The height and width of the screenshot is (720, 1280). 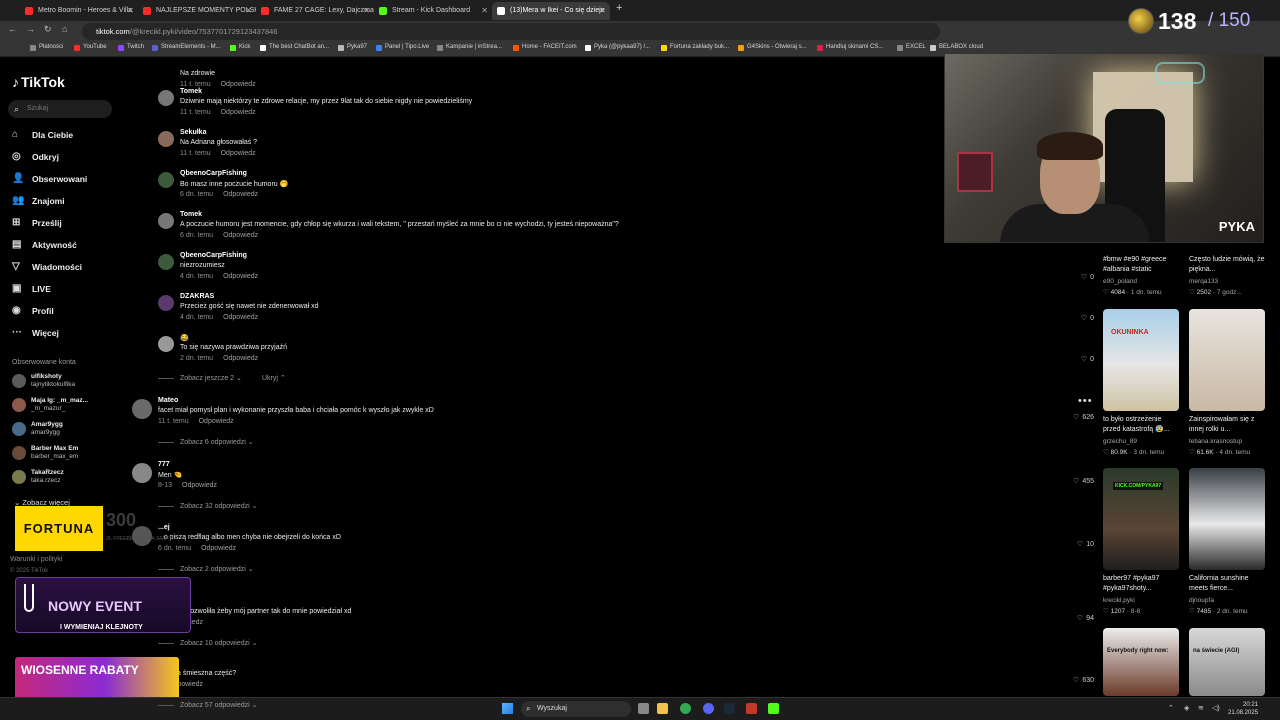 What do you see at coordinates (1227, 662) in the screenshot?
I see `video-thumbnail: na świecie (AGI)` at bounding box center [1227, 662].